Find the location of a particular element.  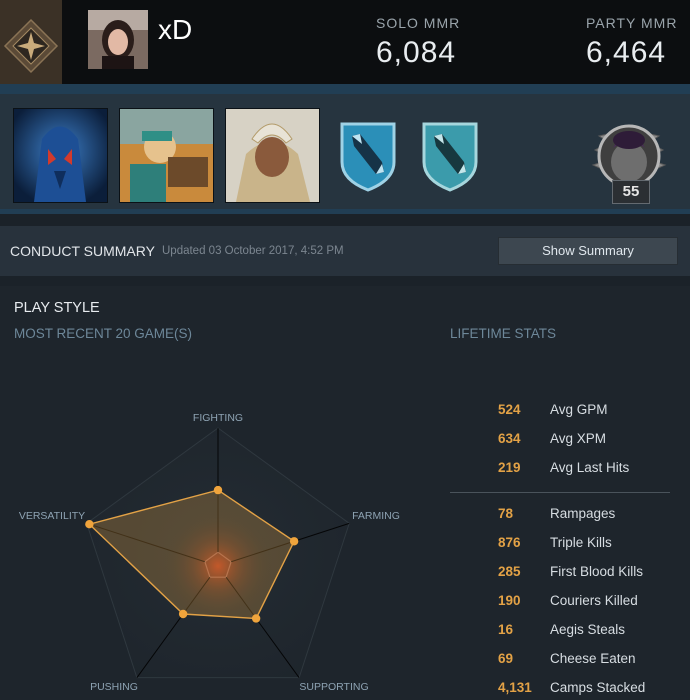

stat-row: 285 First Blood Kills is located at coordinates (565, 574).